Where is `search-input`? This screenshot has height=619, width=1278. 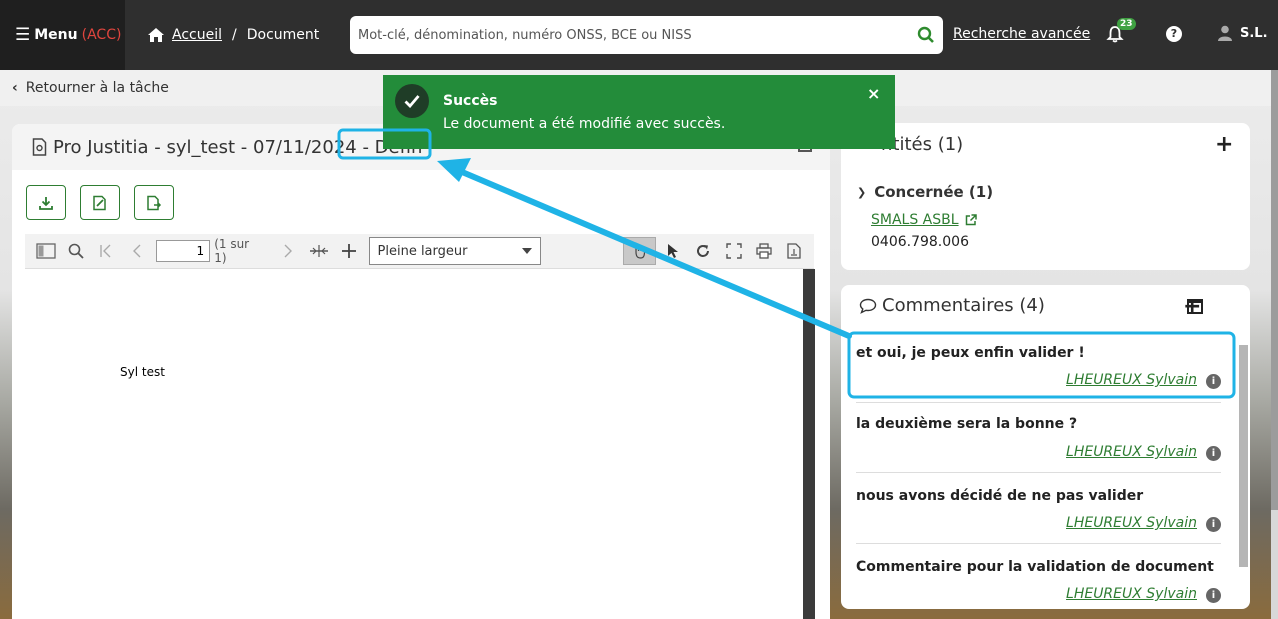
search-input is located at coordinates (637, 35).